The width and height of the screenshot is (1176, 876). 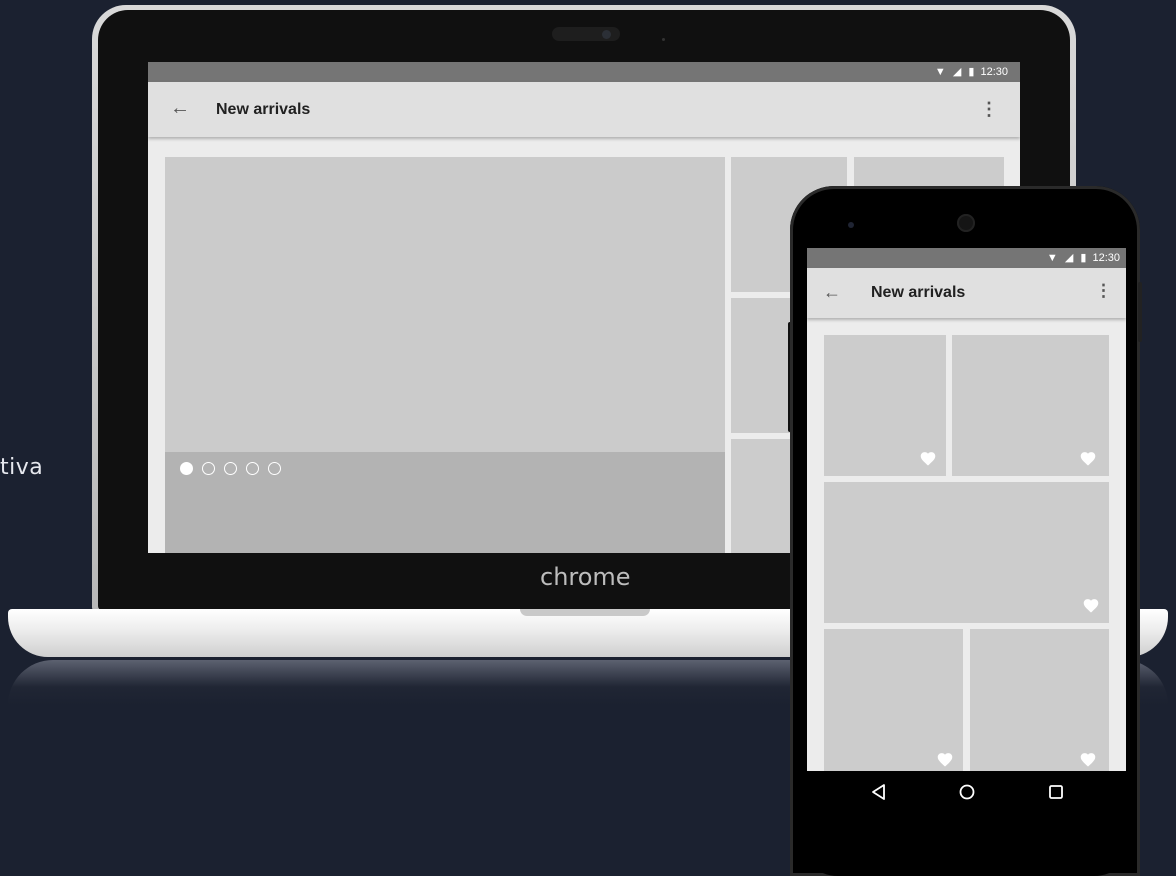 I want to click on chrome-brand-label: chrome, so click(x=585, y=577).